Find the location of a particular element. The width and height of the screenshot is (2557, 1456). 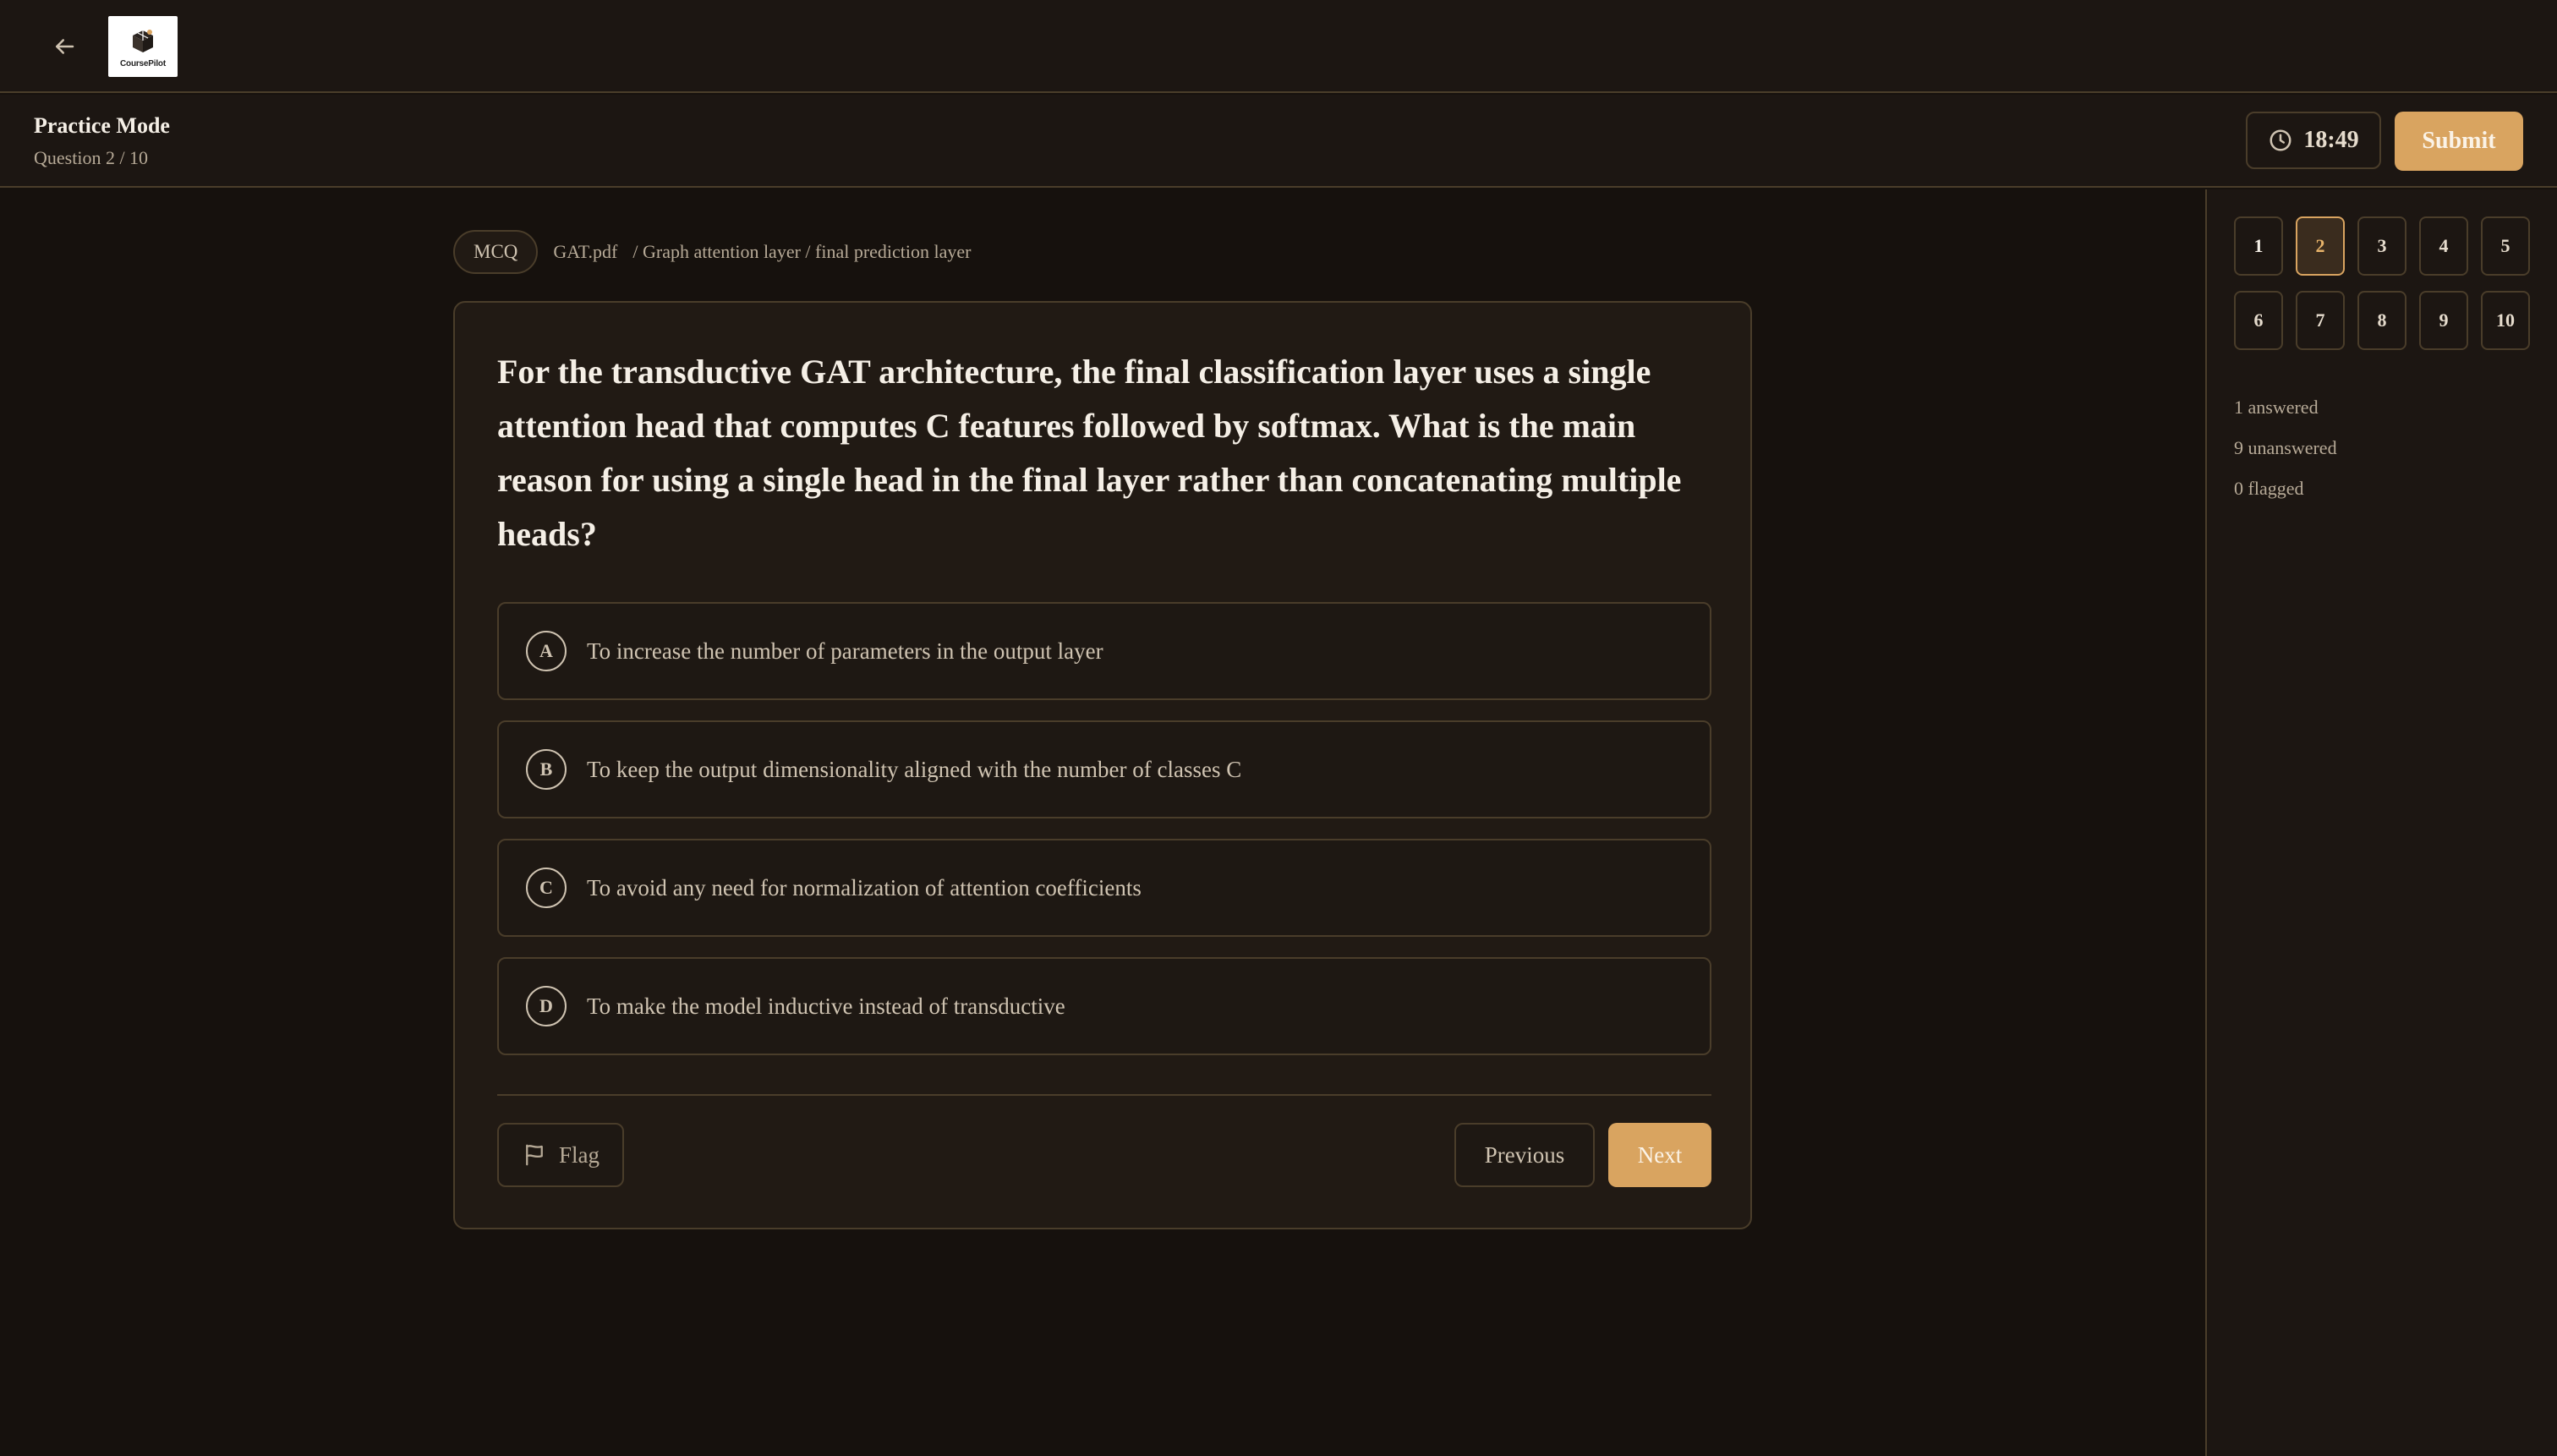

breadcrumb-source: GAT.pdf is located at coordinates (585, 252).